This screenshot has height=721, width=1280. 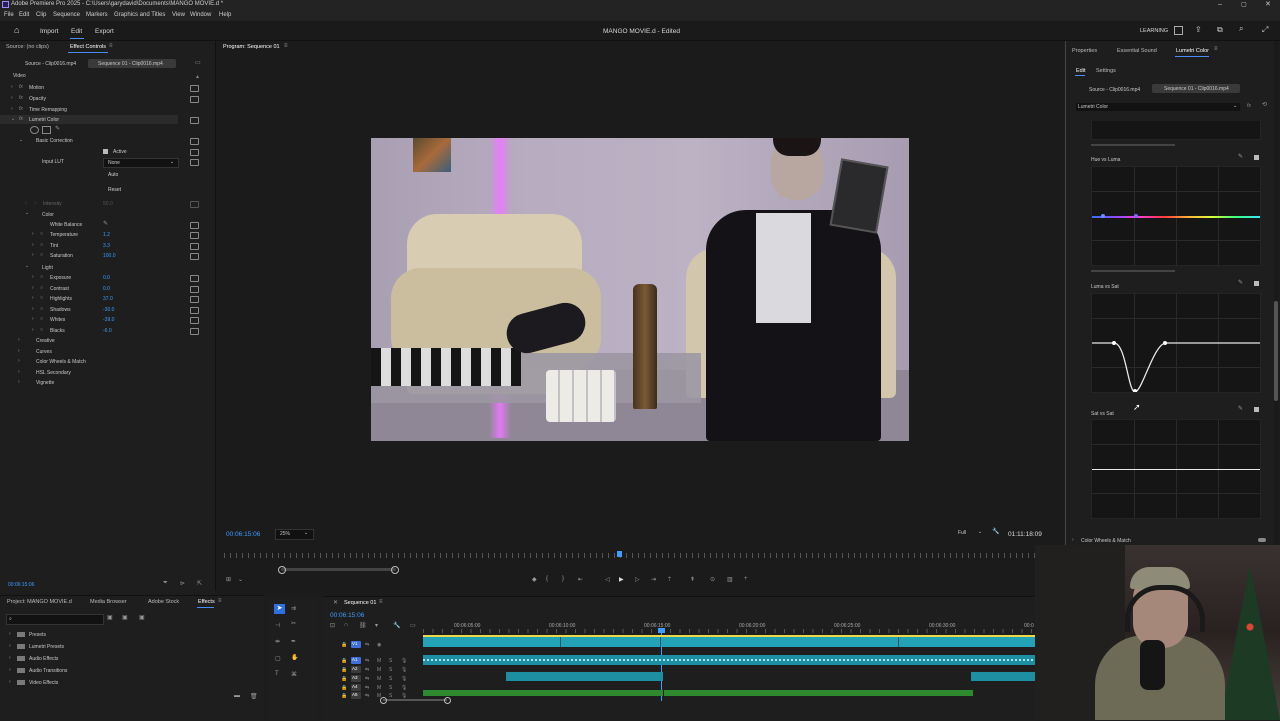 I want to click on quality-select: Full ⌄, so click(x=971, y=533).